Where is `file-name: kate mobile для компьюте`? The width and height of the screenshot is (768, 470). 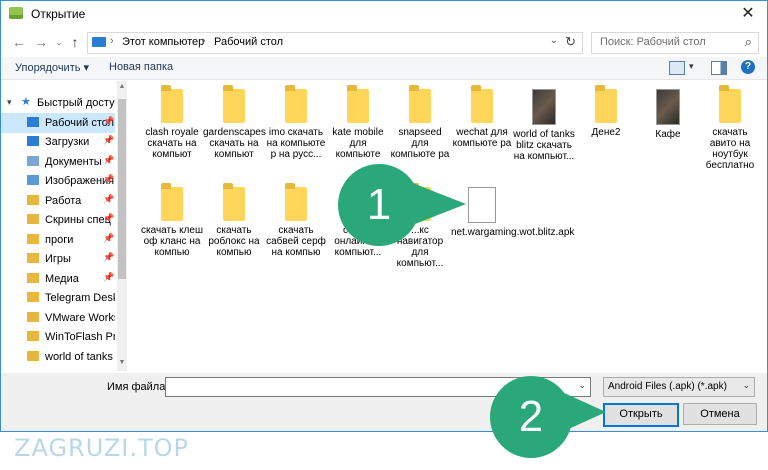 file-name: kate mobile для компьюте is located at coordinates (358, 143).